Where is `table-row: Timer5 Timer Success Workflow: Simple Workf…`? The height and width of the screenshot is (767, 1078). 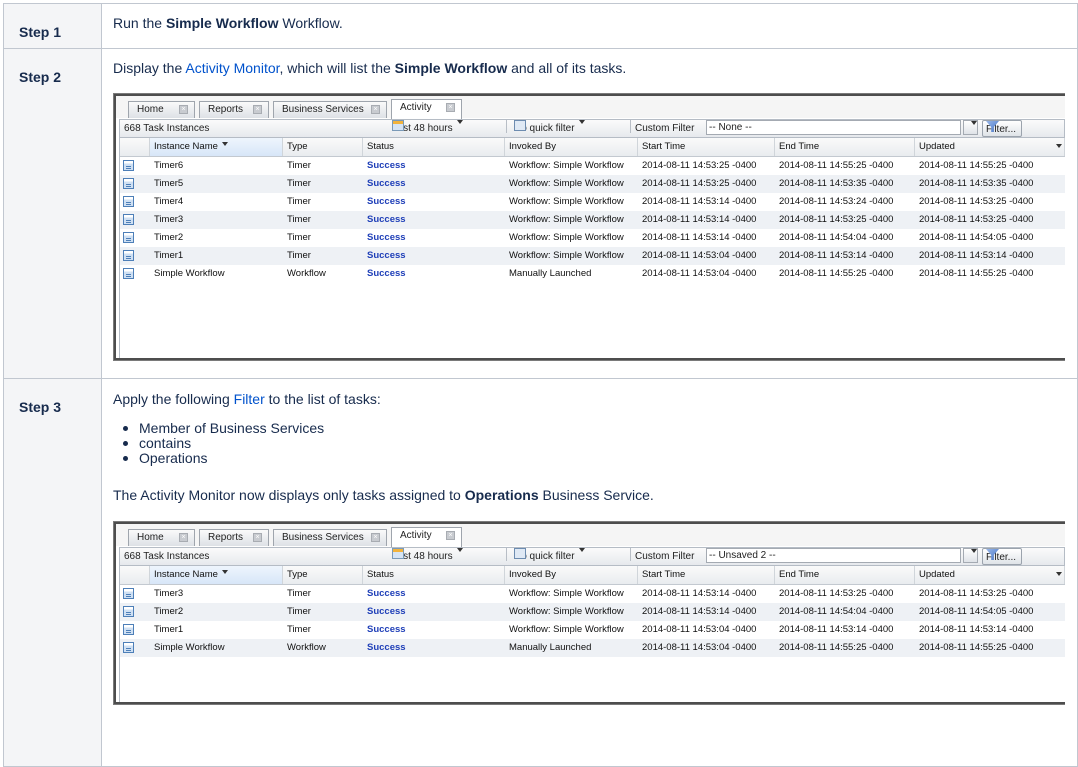
table-row: Timer5 Timer Success Workflow: Simple Workf… is located at coordinates (592, 184).